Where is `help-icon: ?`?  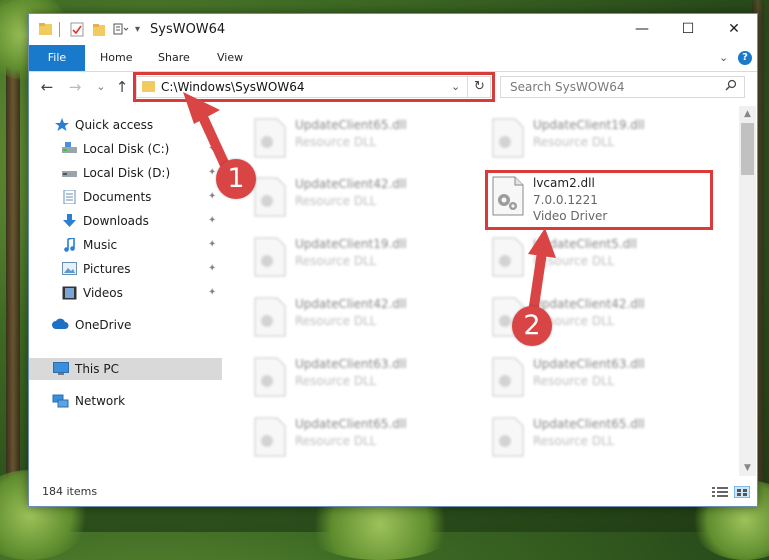
help-icon: ? is located at coordinates (745, 58).